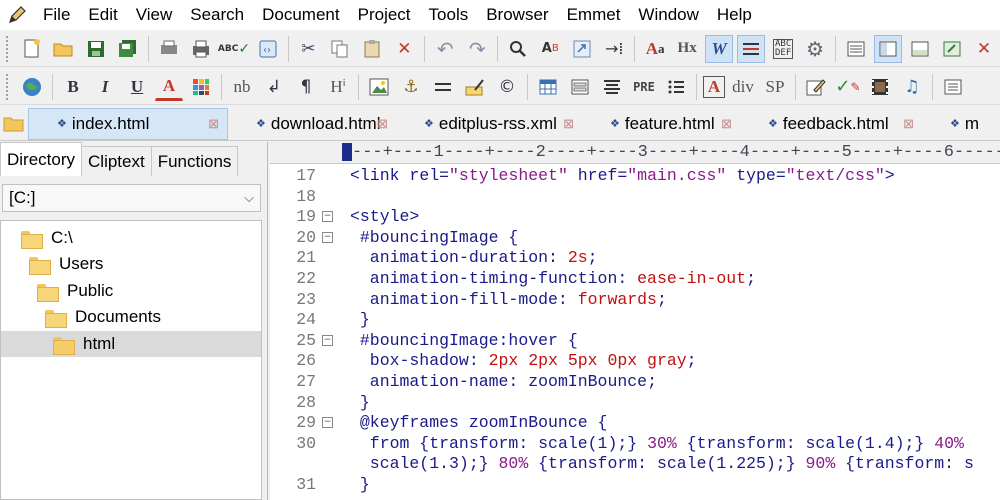 The height and width of the screenshot is (500, 1000). I want to click on save-all-icon, so click(128, 49).